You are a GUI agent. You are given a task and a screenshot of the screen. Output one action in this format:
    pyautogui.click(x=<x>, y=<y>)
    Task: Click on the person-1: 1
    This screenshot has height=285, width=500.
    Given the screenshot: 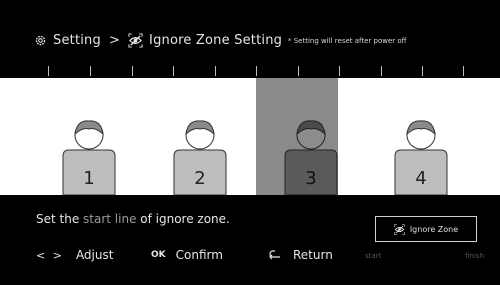 What is the action you would take?
    pyautogui.click(x=89, y=155)
    